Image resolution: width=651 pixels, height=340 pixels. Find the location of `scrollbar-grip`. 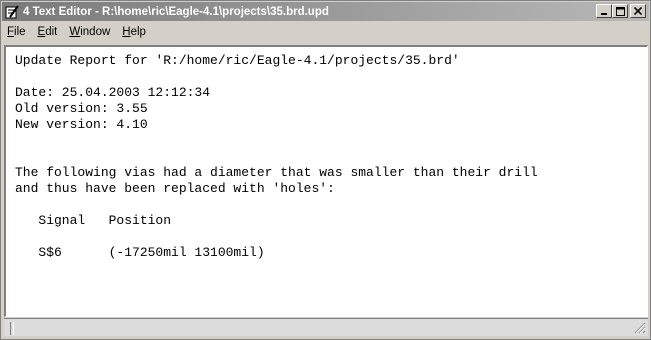

scrollbar-grip is located at coordinates (12, 328).